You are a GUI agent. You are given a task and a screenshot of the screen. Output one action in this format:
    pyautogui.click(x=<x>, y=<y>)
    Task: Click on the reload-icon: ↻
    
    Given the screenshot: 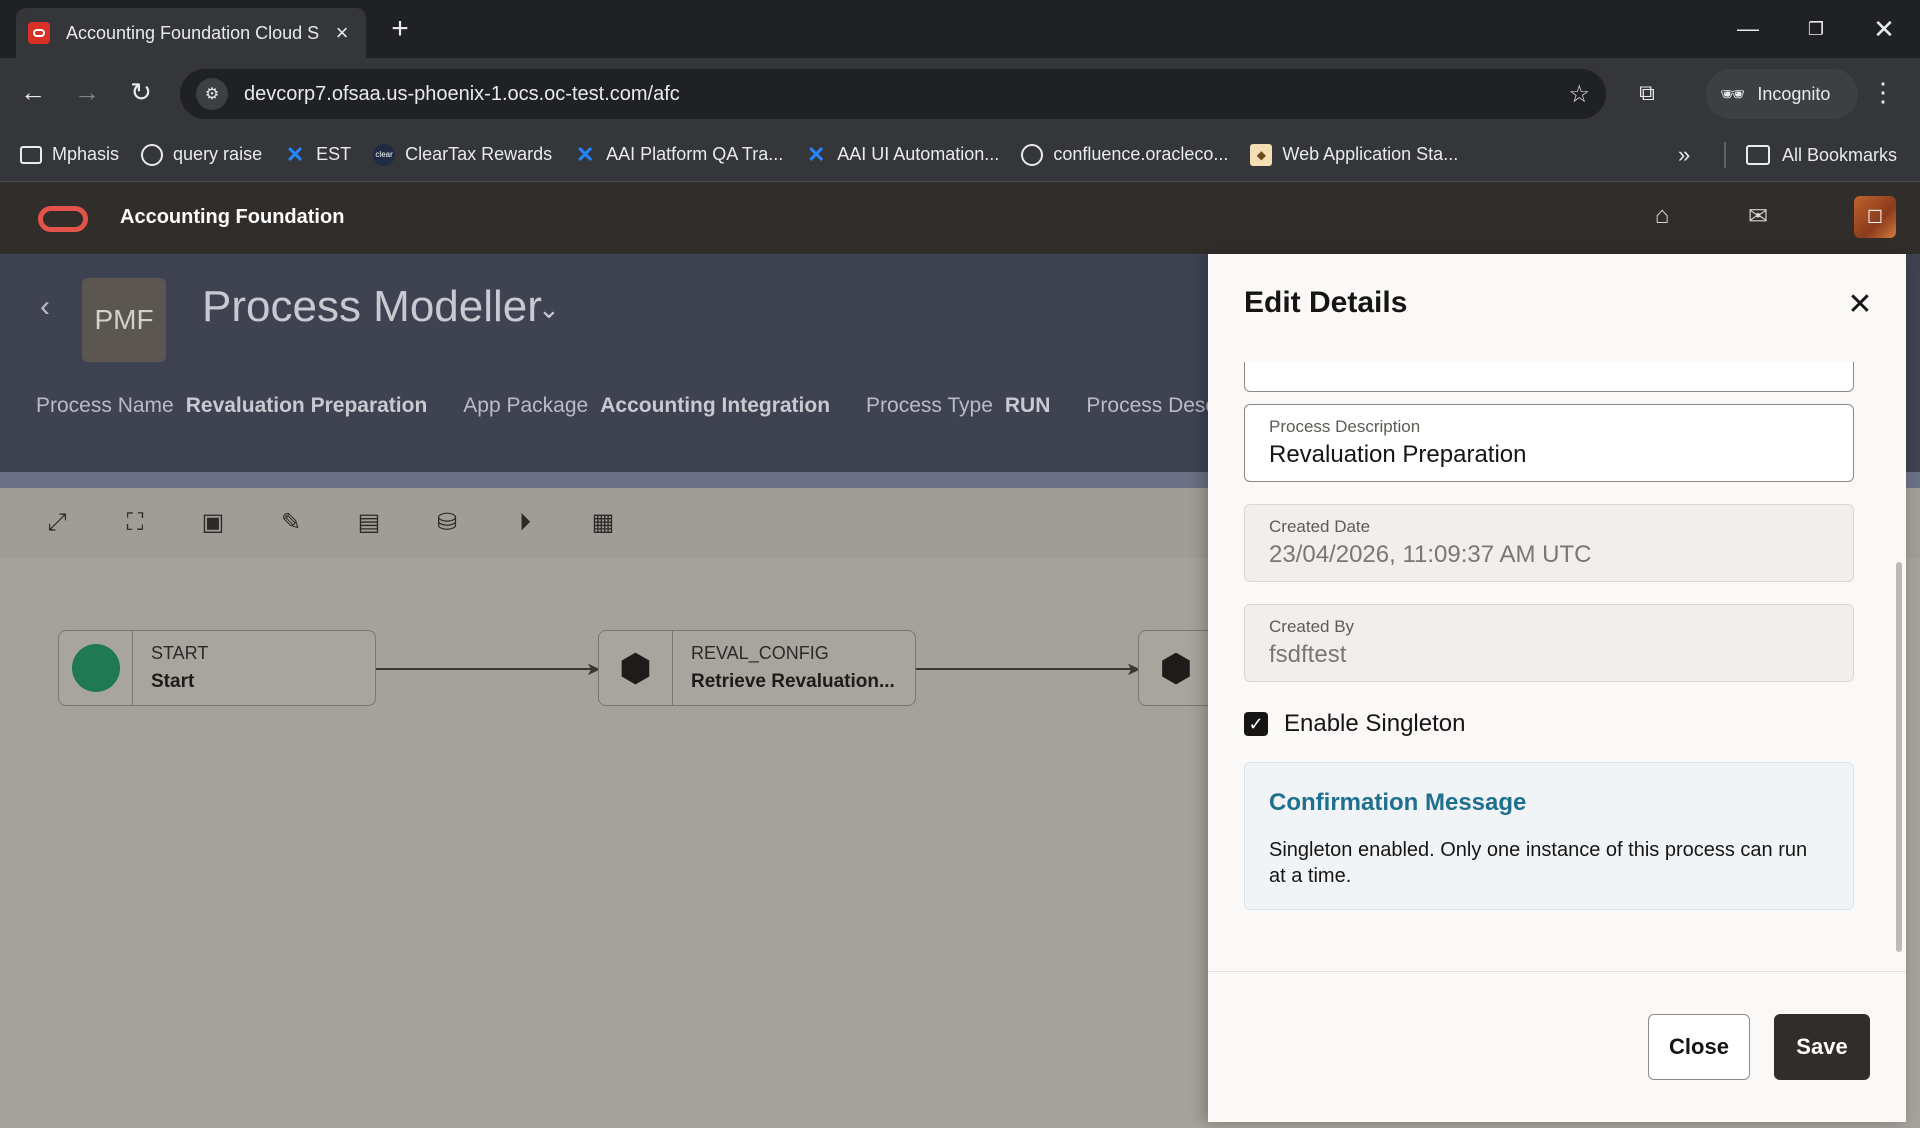 What is the action you would take?
    pyautogui.click(x=141, y=93)
    